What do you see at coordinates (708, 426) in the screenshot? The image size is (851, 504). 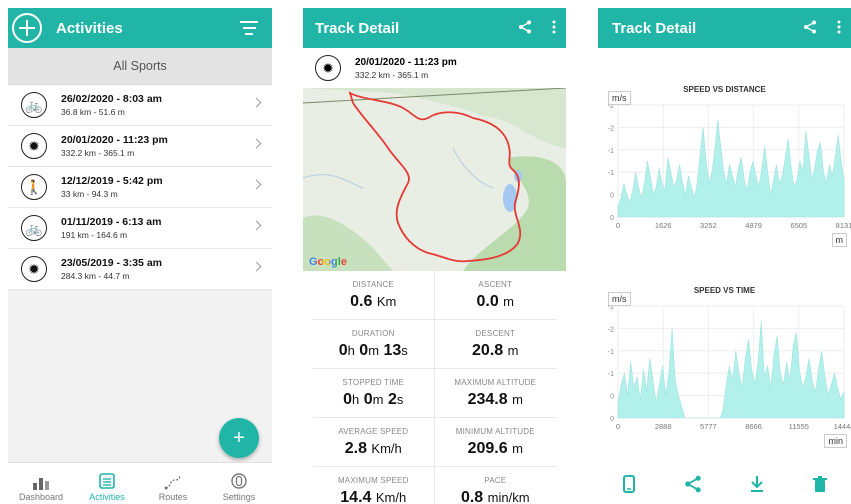 I see `x-tick-label: 5777` at bounding box center [708, 426].